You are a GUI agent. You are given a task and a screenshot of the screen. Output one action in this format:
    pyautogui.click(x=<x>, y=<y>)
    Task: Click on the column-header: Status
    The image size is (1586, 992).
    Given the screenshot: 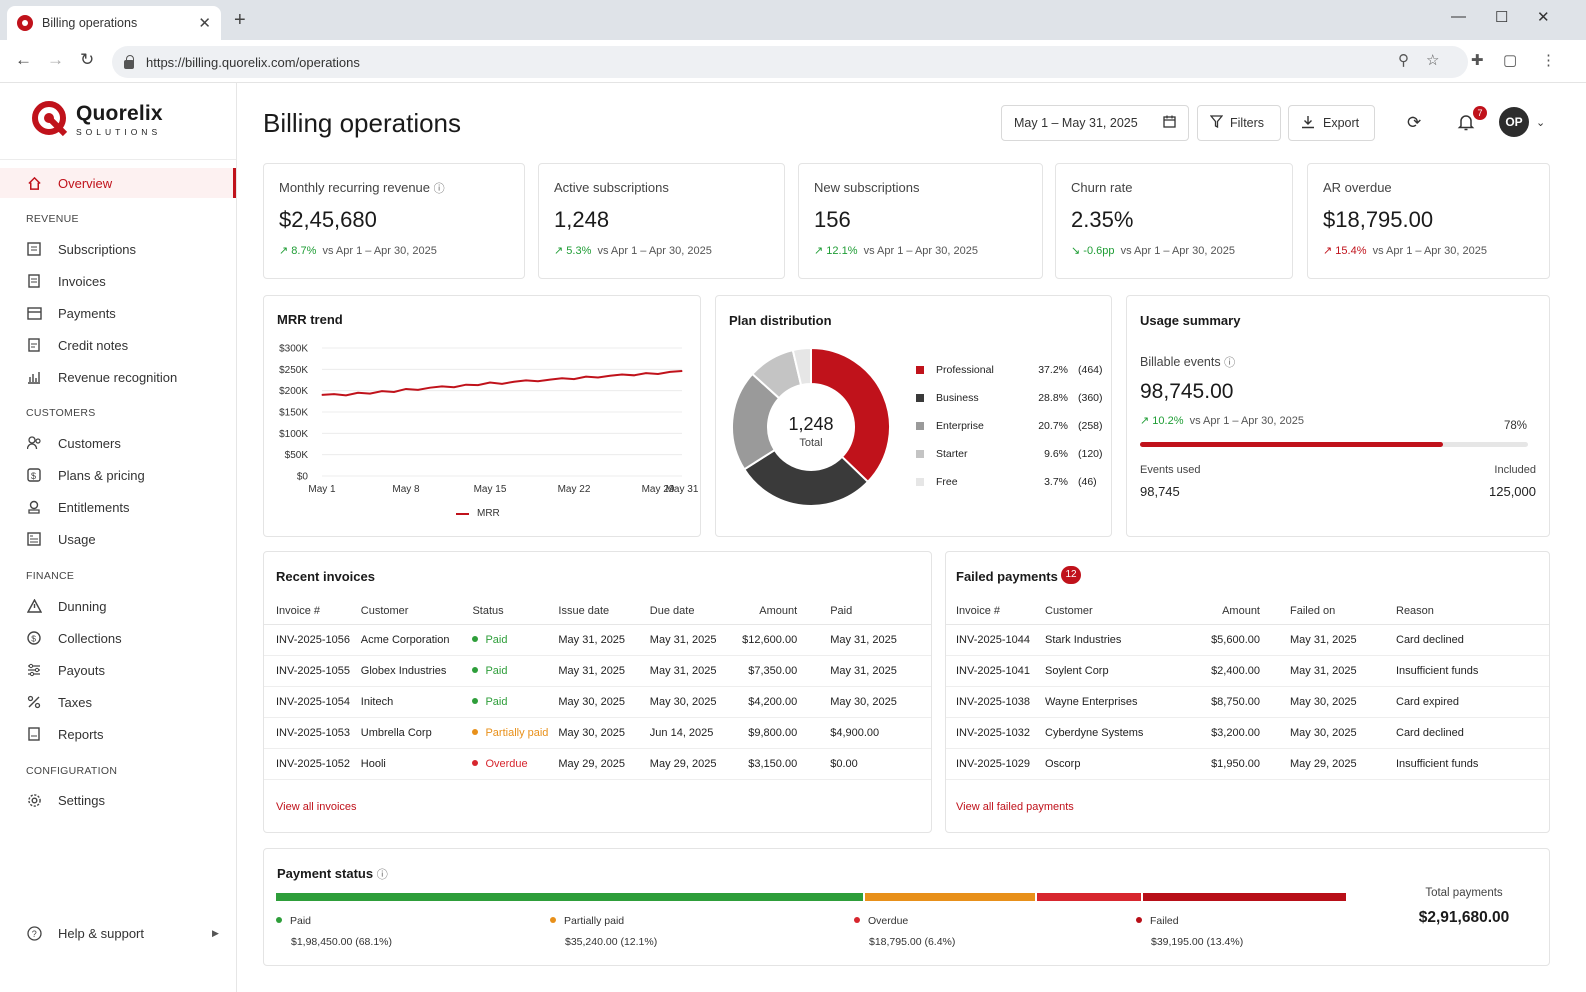 What is the action you would take?
    pyautogui.click(x=515, y=611)
    